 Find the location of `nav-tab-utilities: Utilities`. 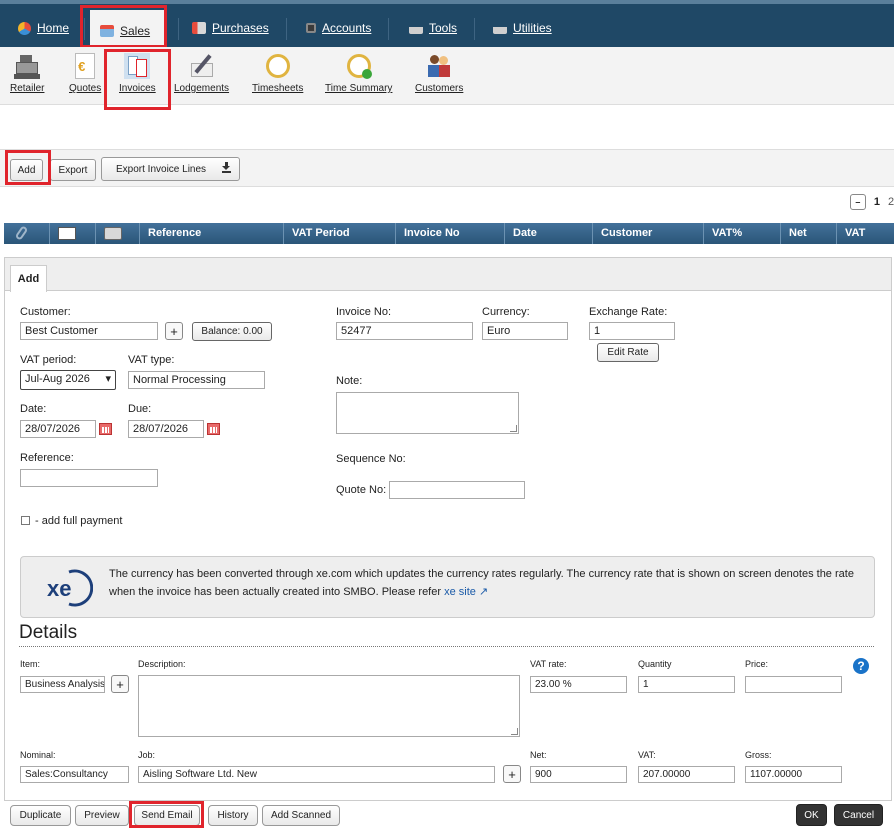

nav-tab-utilities: Utilities is located at coordinates (522, 28).